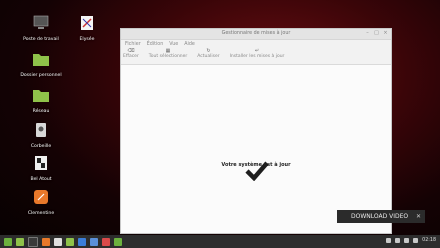  I want to click on window-title: Gestionnaire de mises à jour, so click(256, 33).